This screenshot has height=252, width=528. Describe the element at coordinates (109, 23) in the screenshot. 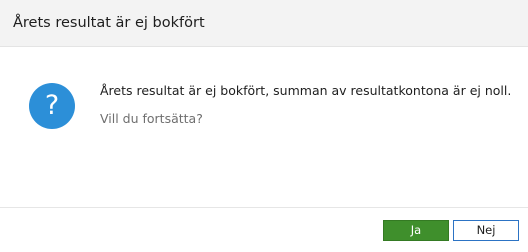

I see `dialog-title: Årets resultat är ej bokfört` at that location.